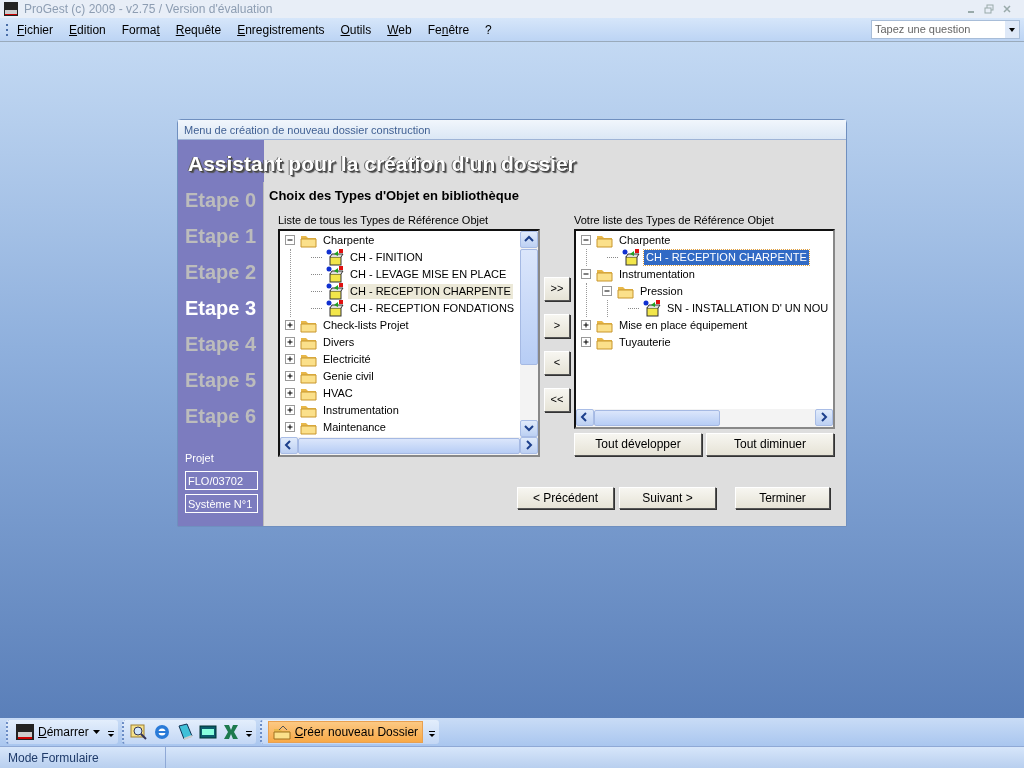 The height and width of the screenshot is (768, 1024). Describe the element at coordinates (945, 29) in the screenshot. I see `question-field: Tapez une question` at that location.